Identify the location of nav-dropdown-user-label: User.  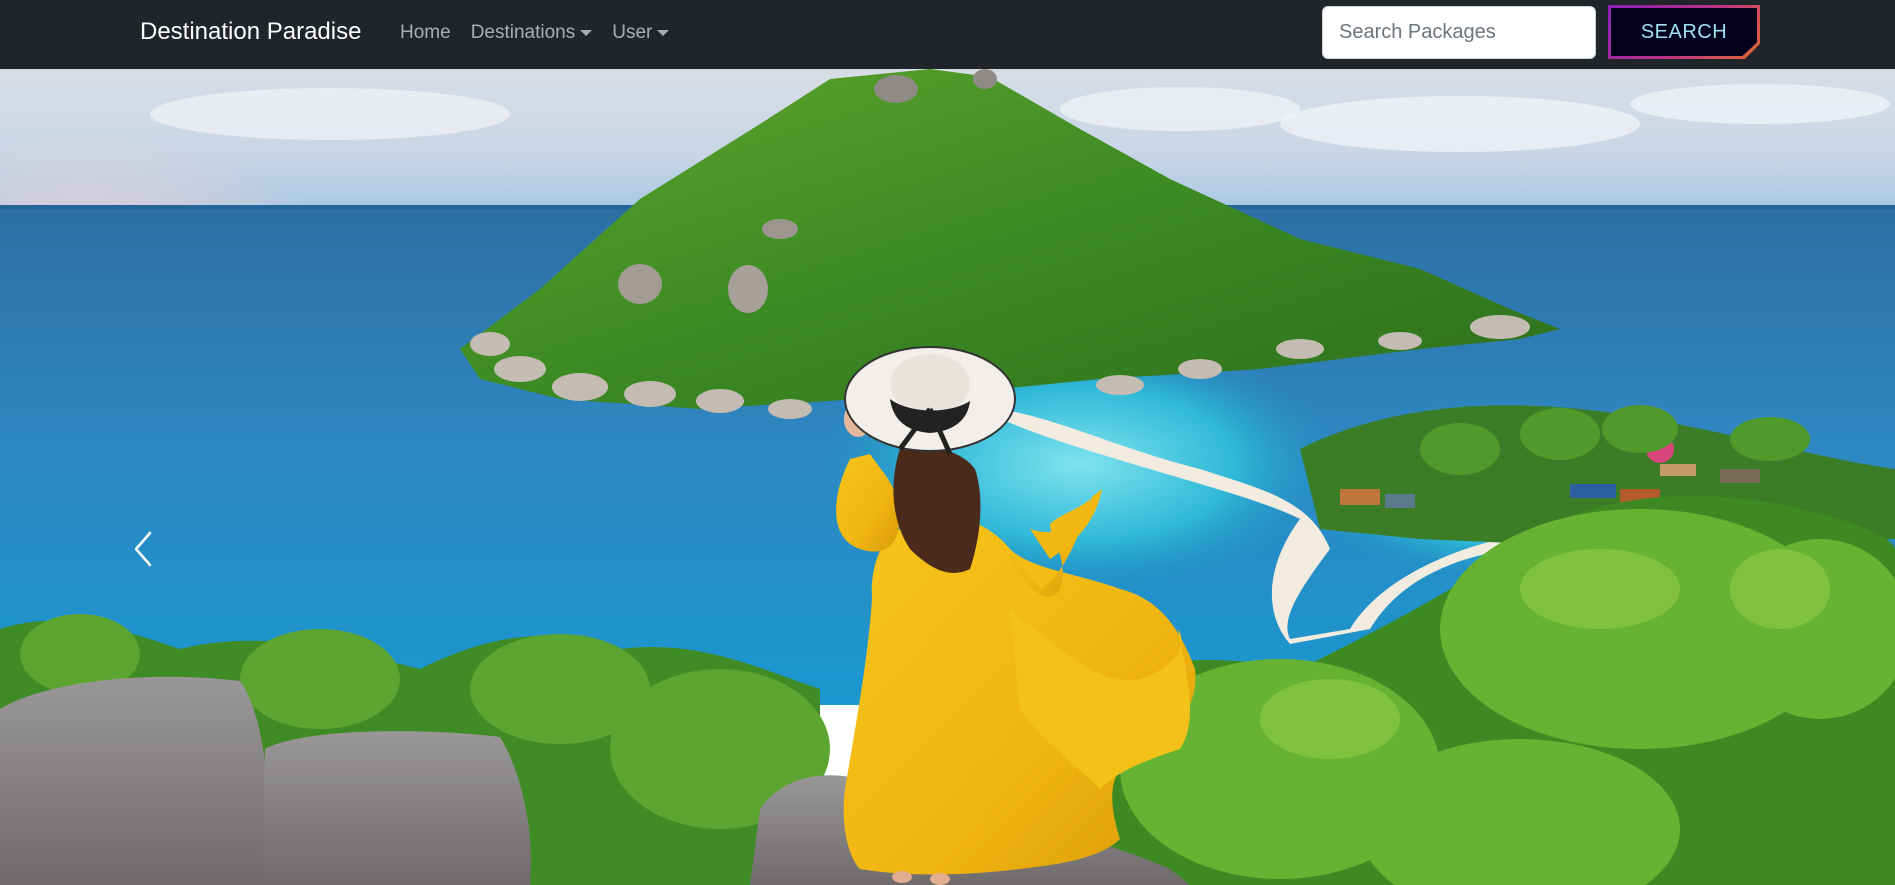
(632, 32).